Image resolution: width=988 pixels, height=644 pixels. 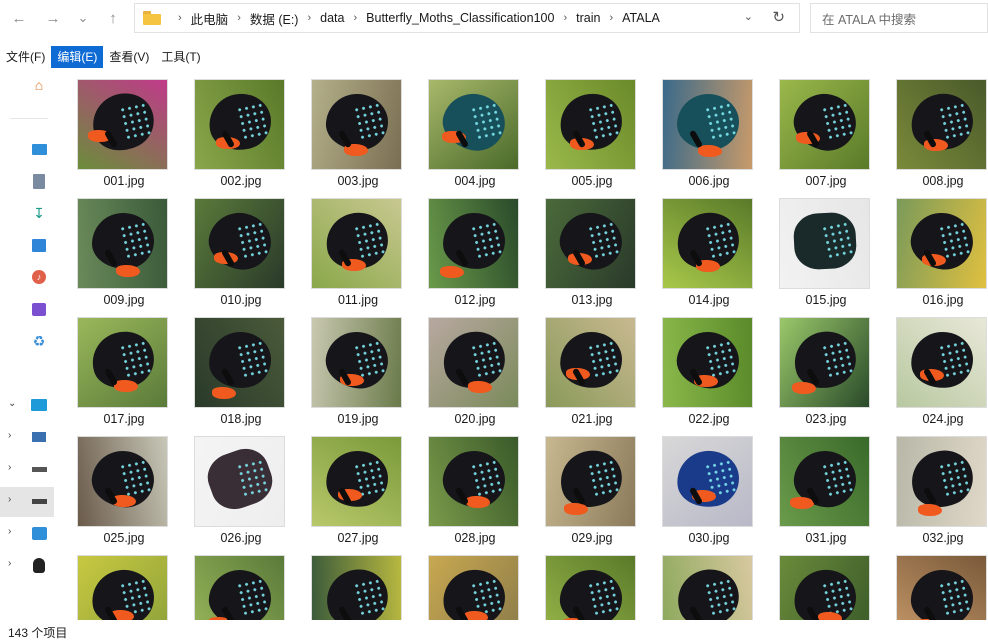 I want to click on pictures-icon, so click(x=39, y=245).